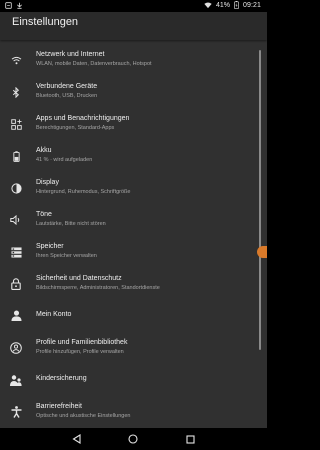 This screenshot has width=320, height=450. Describe the element at coordinates (44, 150) in the screenshot. I see `settings-item-label: Akku` at that location.